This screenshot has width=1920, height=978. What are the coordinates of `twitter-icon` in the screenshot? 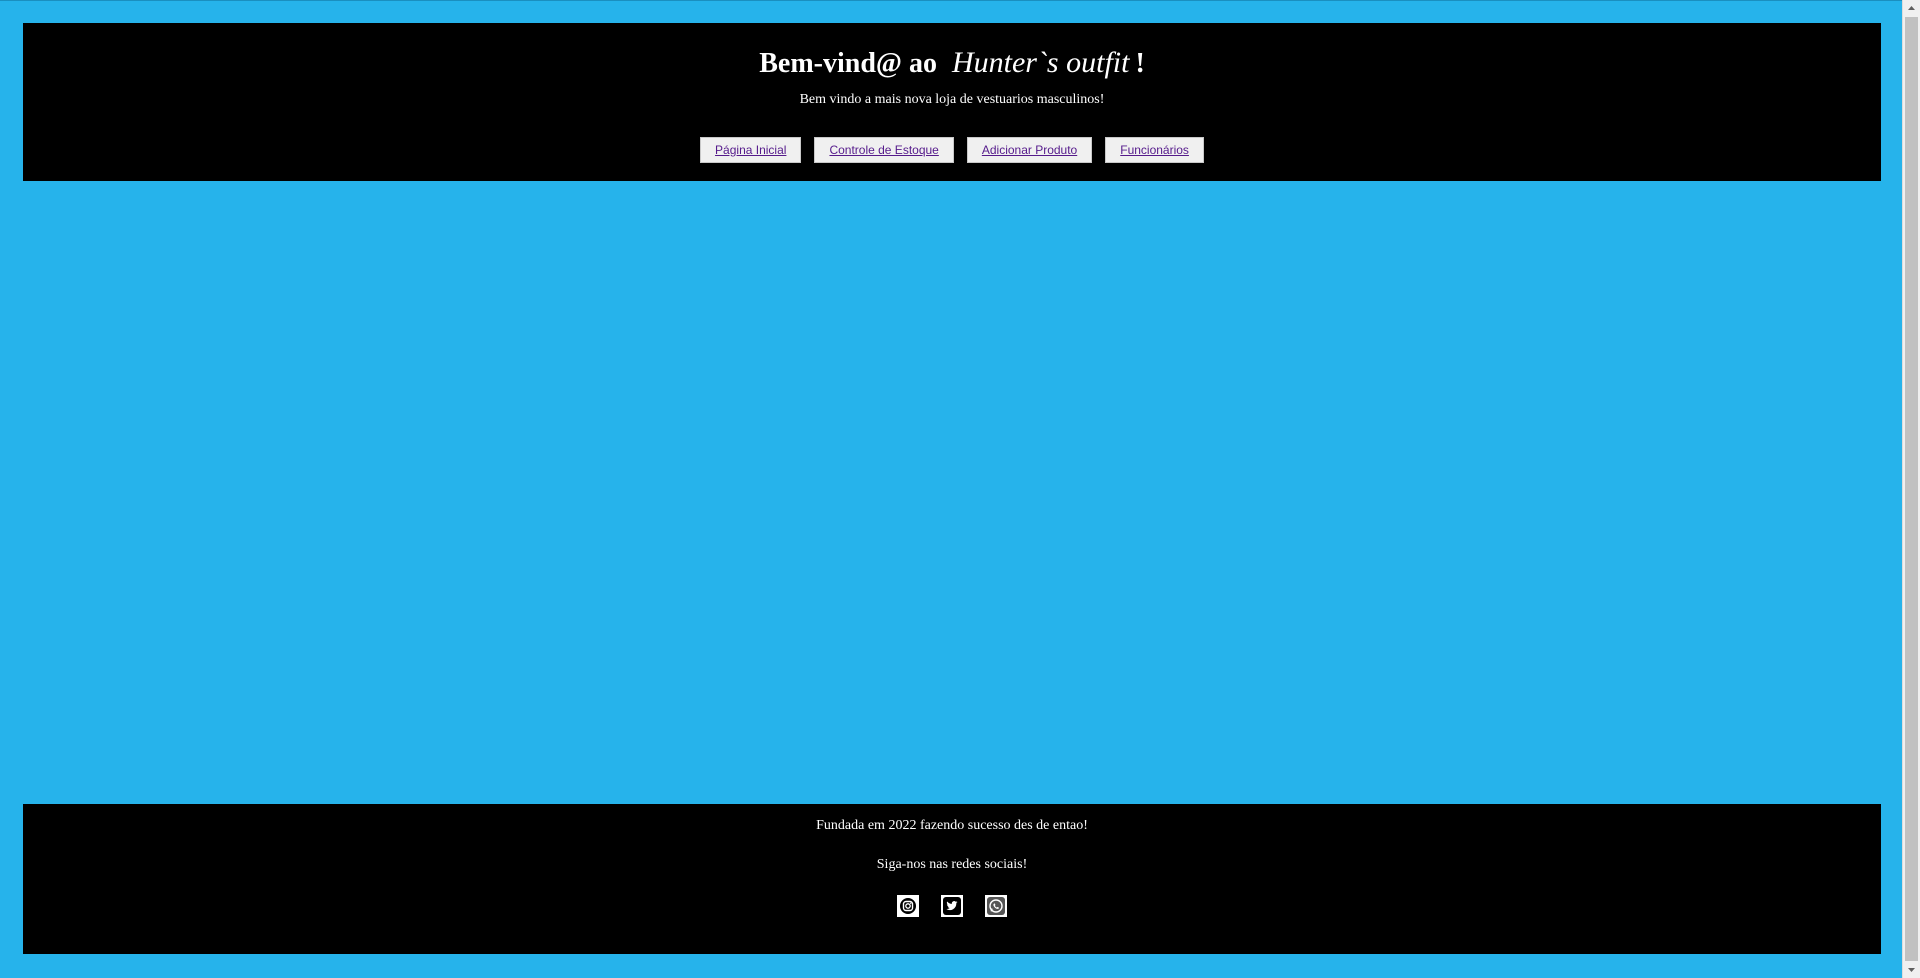 It's located at (952, 906).